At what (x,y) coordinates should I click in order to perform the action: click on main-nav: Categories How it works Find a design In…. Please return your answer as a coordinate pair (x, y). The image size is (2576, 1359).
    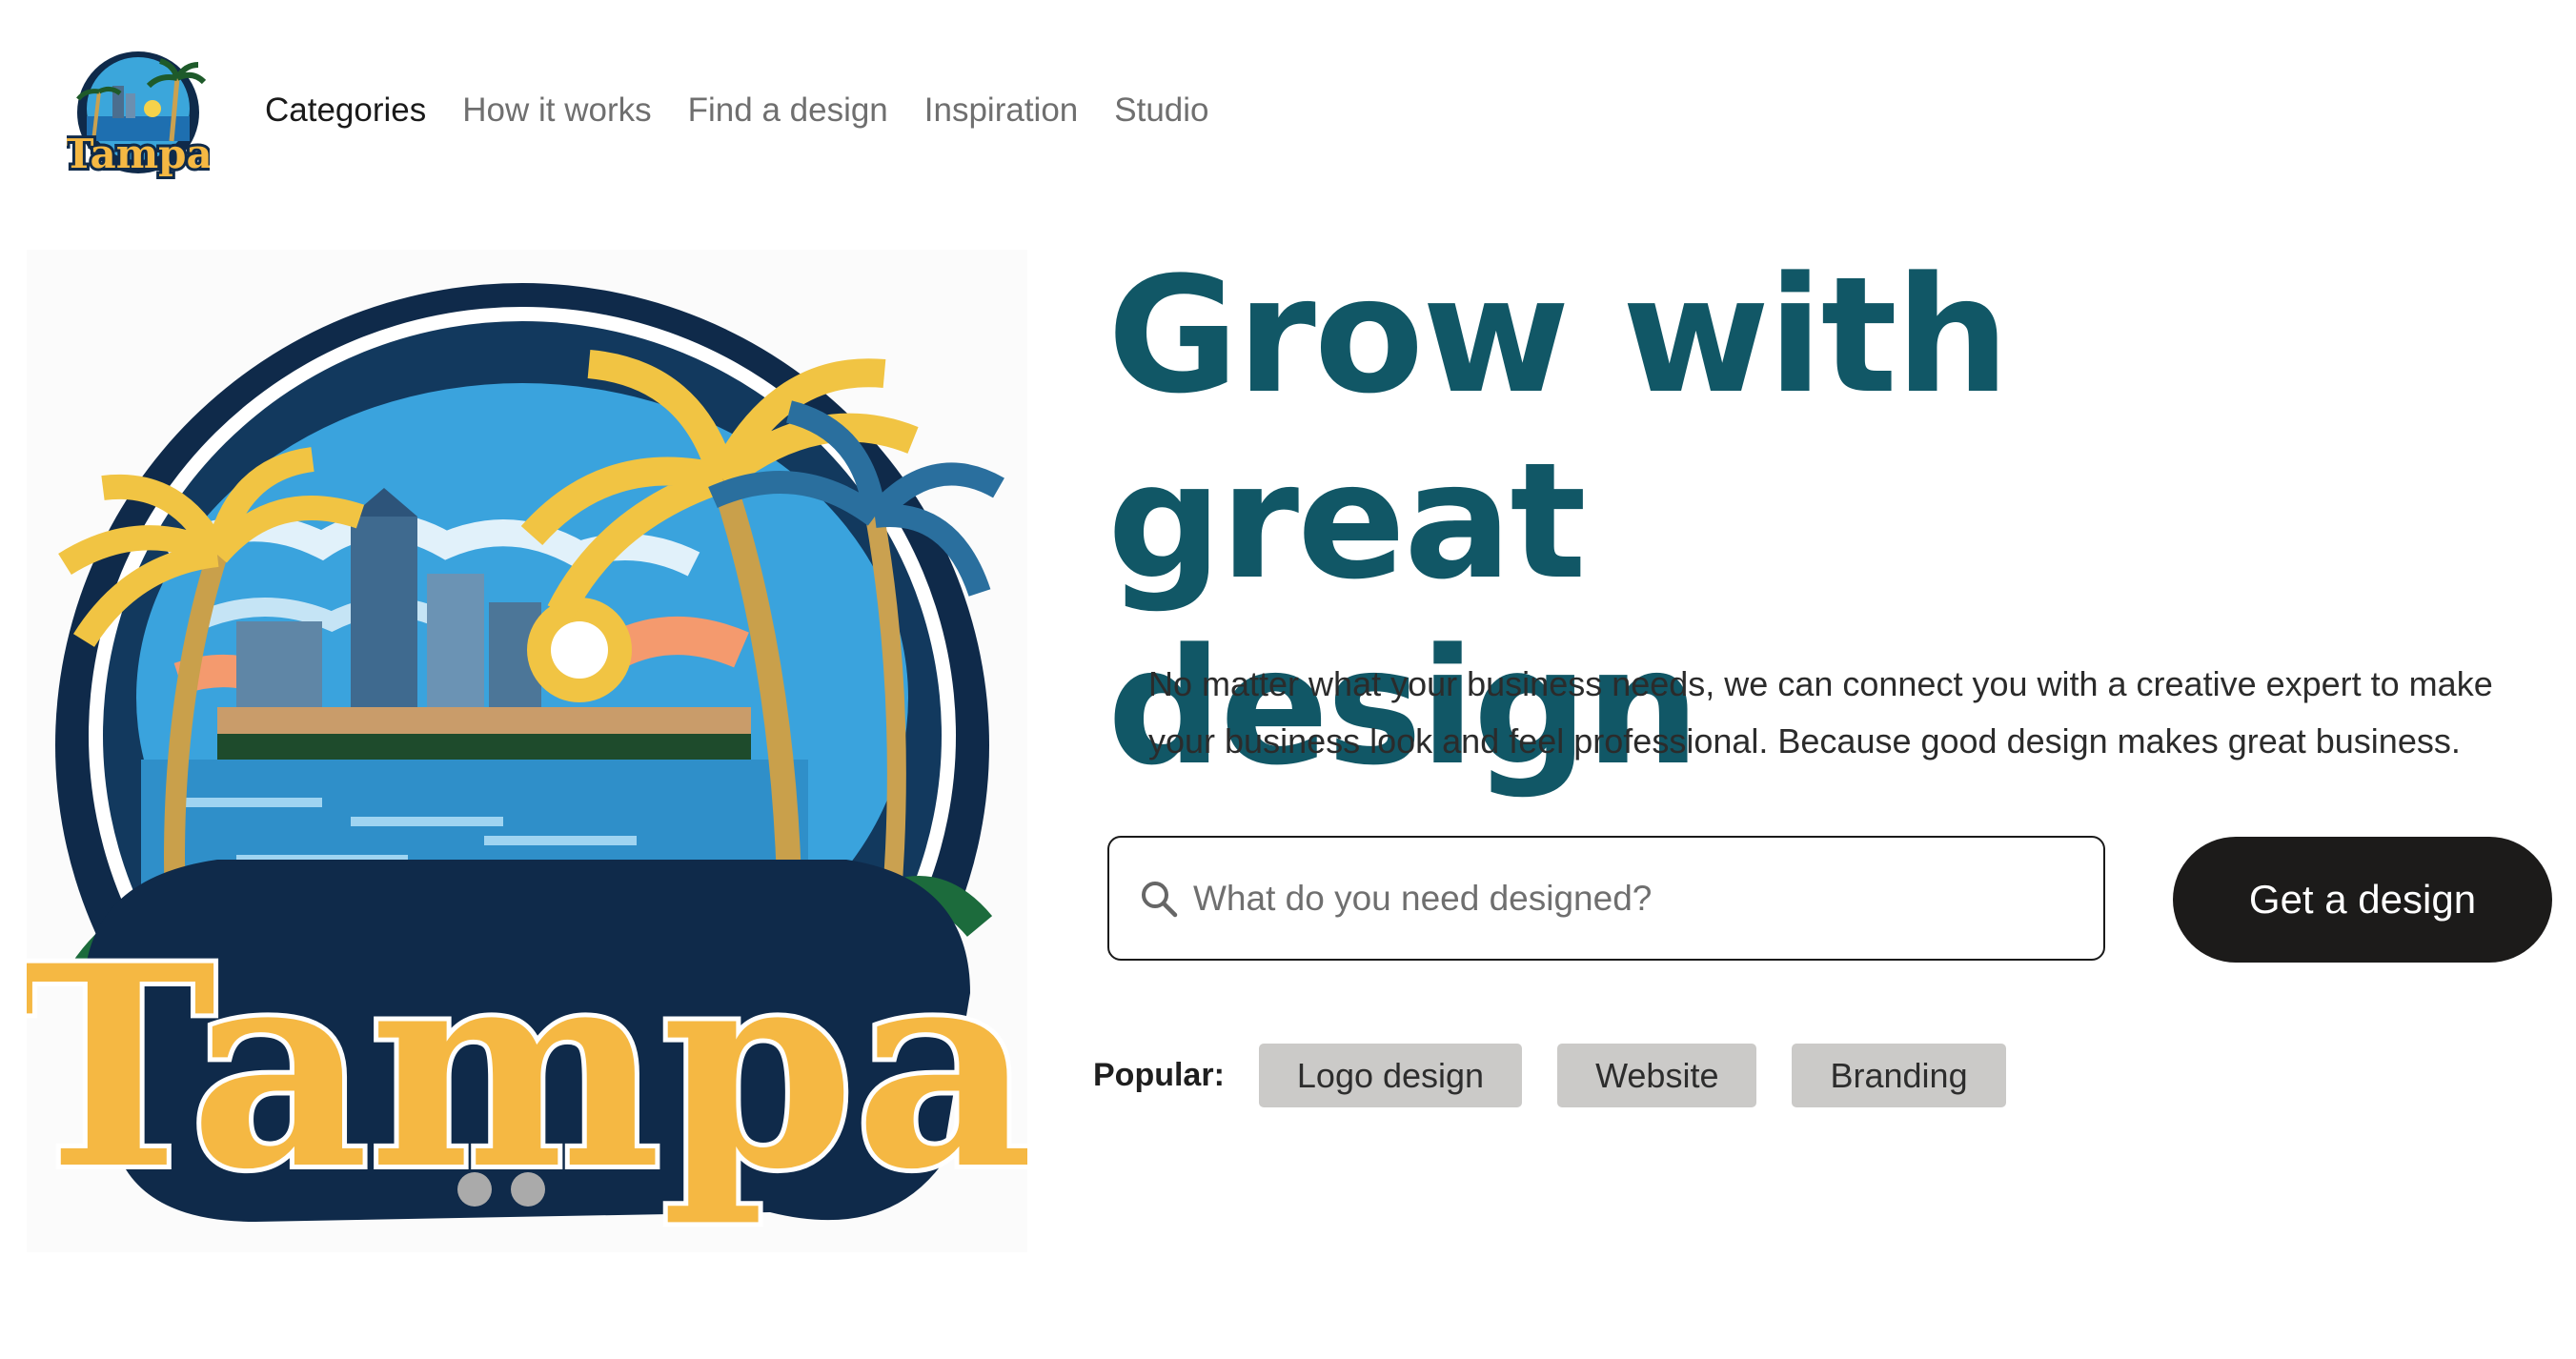
    Looking at the image, I should click on (737, 110).